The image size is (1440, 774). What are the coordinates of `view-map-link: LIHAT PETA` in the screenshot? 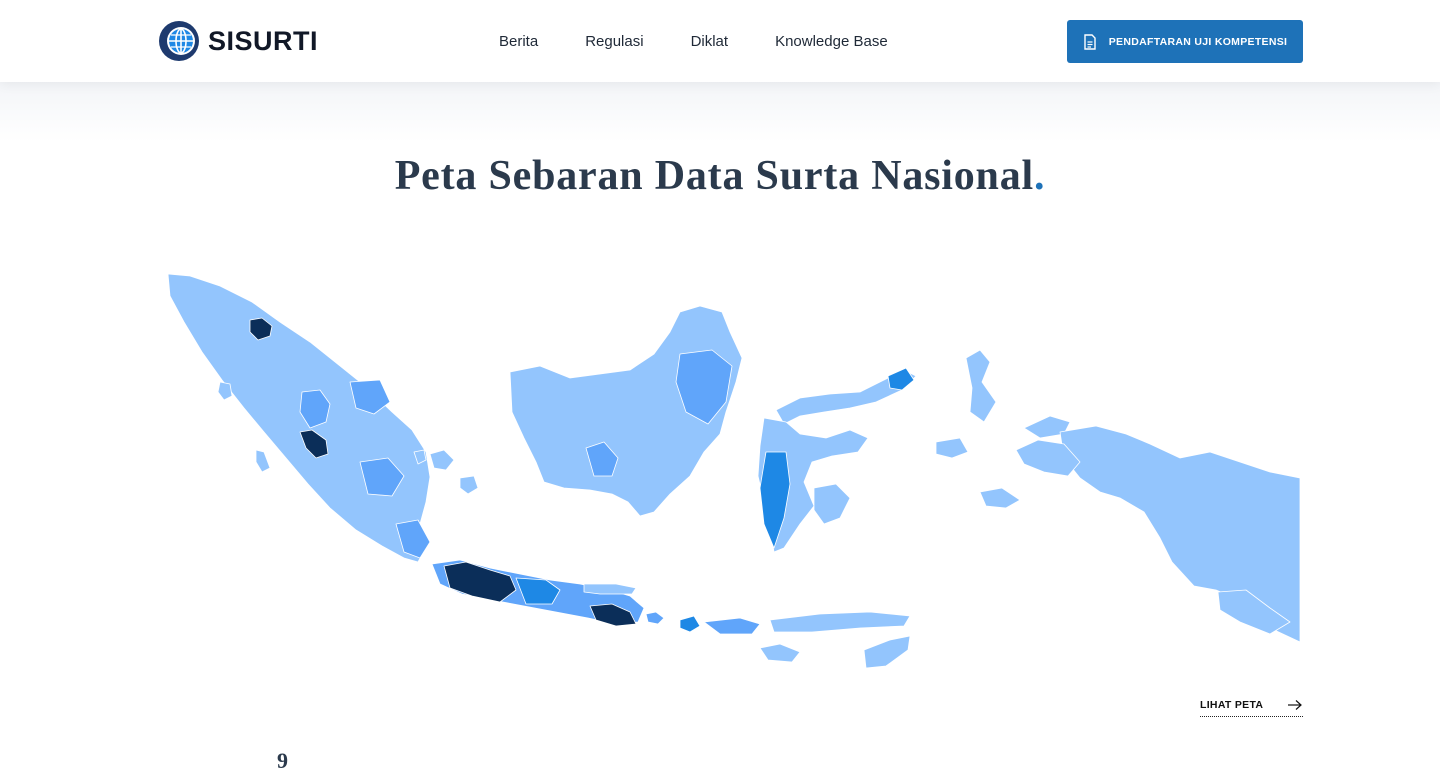 It's located at (1251, 705).